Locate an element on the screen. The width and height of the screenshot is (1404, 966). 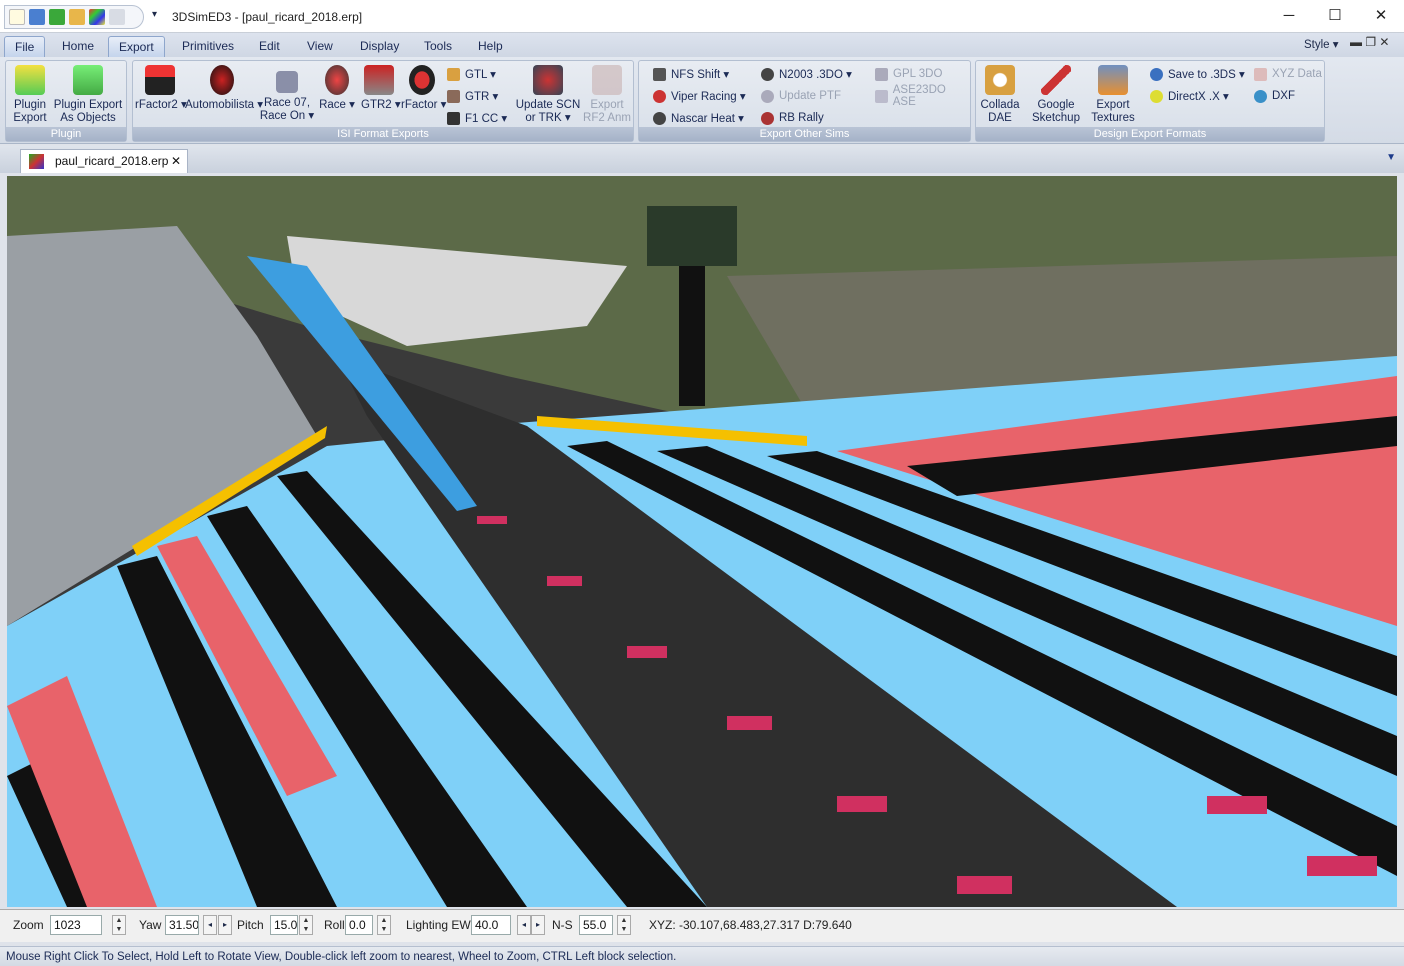
zoom-spinner: ▲ ▼ is located at coordinates (119, 925).